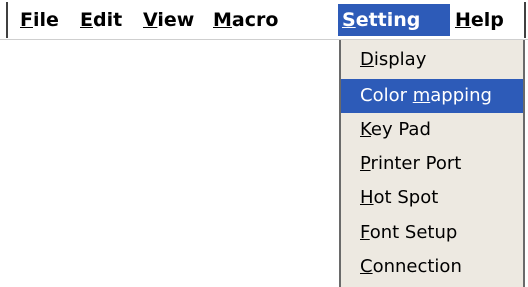 The width and height of the screenshot is (528, 287). What do you see at coordinates (461, 95) in the screenshot?
I see `menu-item-color-mapping-rest: apping` at bounding box center [461, 95].